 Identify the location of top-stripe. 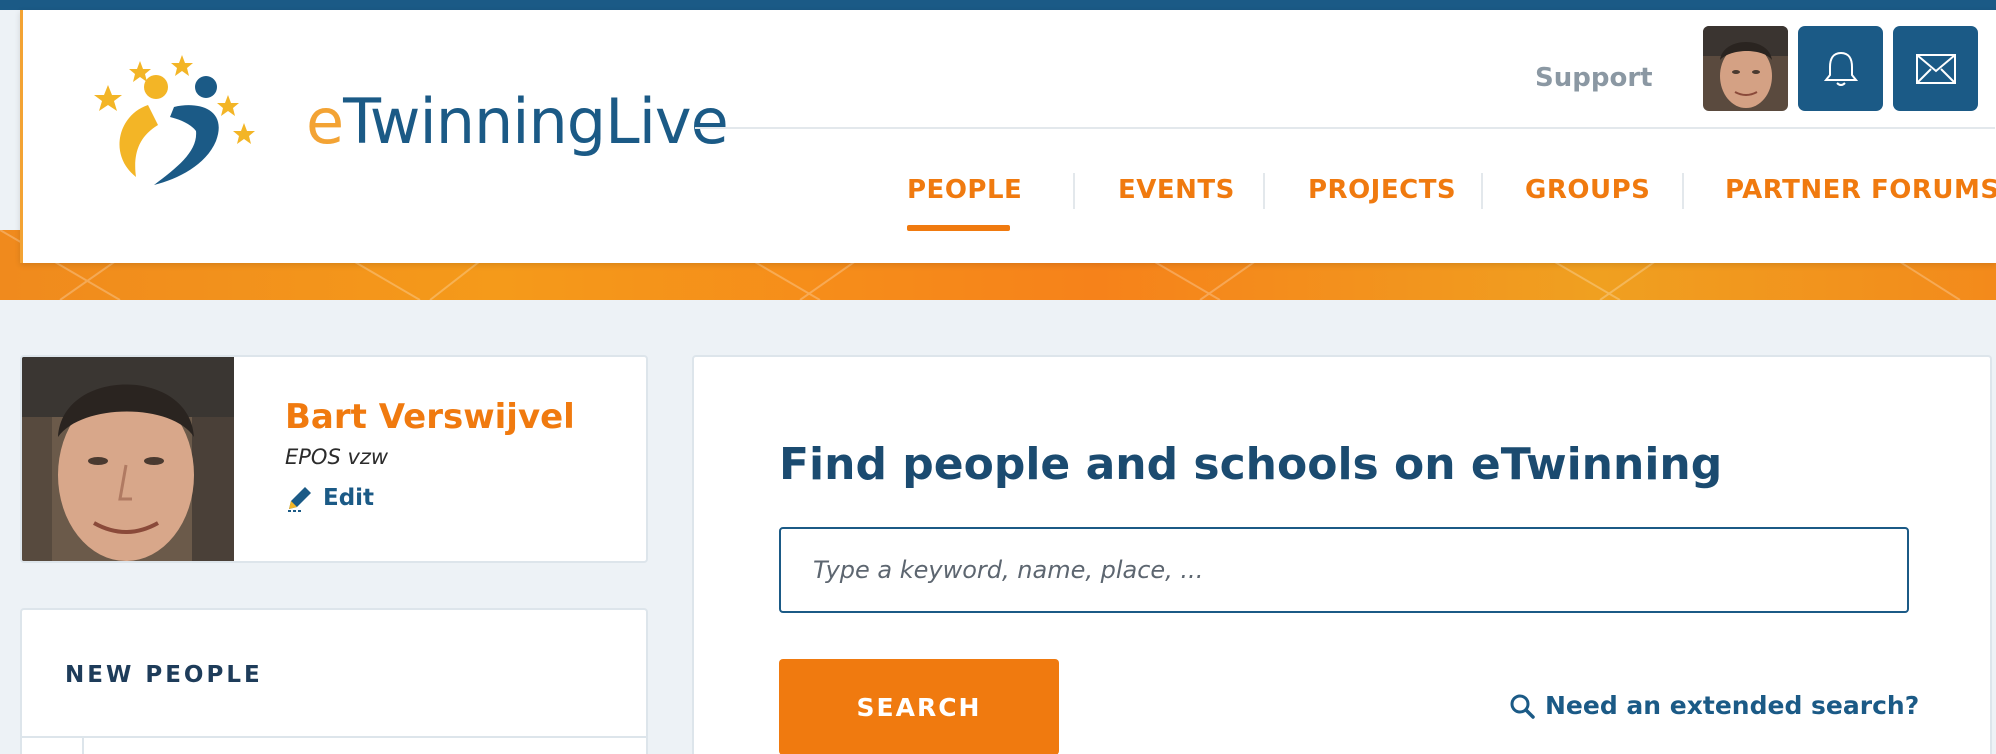
(998, 5).